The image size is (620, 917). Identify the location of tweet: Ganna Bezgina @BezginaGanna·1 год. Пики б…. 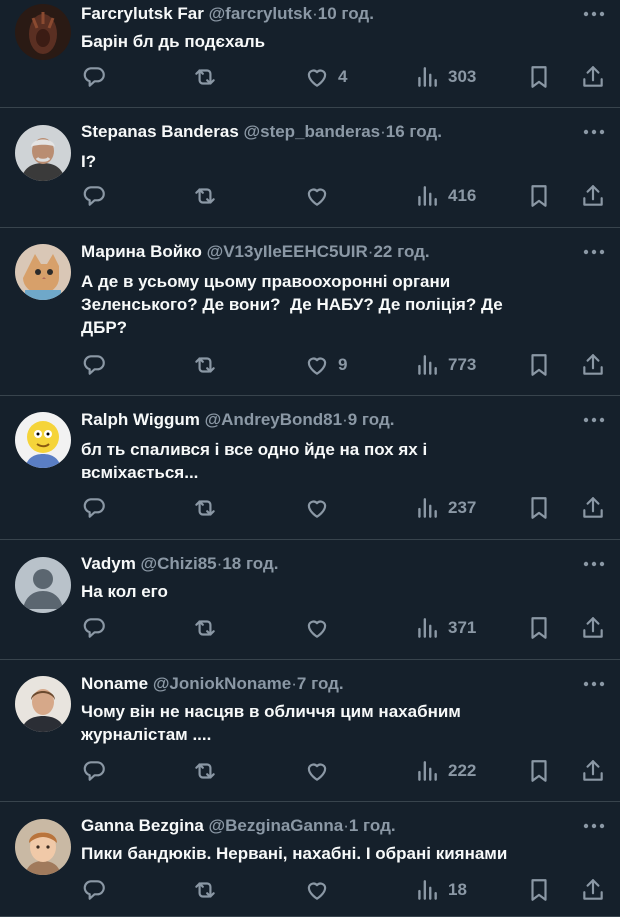
(310, 859).